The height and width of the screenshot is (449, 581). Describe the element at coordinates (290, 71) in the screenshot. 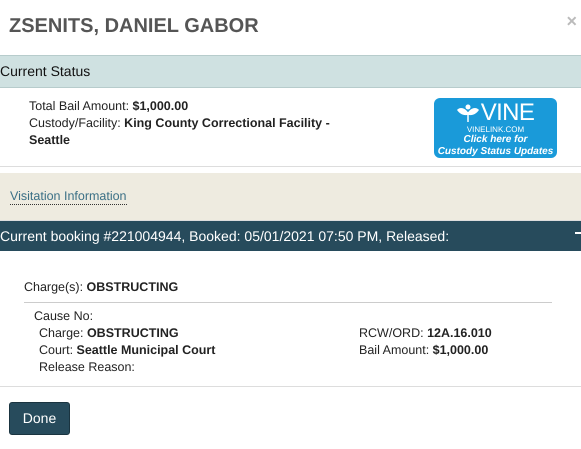

I see `section-header: Current Status` at that location.